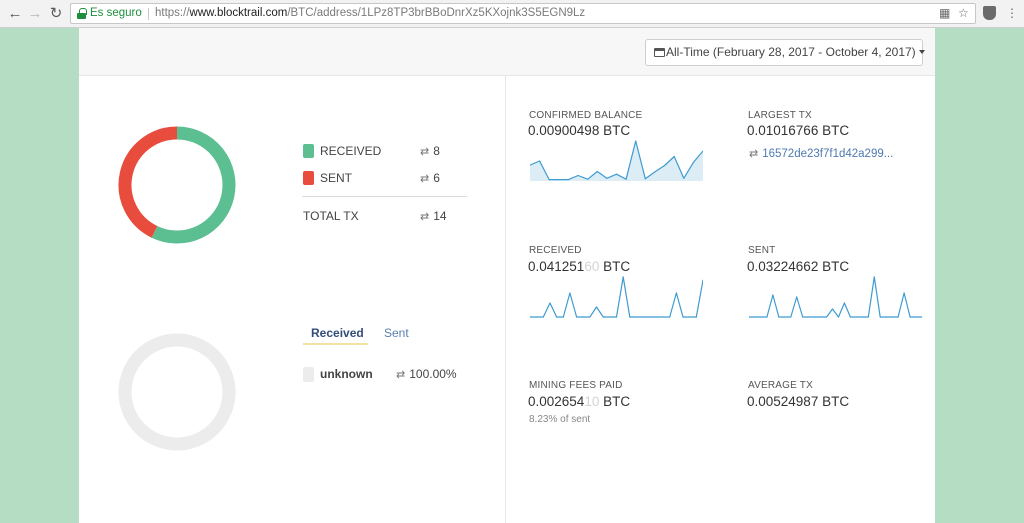 This screenshot has width=1024, height=523. Describe the element at coordinates (177, 392) in the screenshot. I see `breakdown-donut-slice-unknown` at that location.